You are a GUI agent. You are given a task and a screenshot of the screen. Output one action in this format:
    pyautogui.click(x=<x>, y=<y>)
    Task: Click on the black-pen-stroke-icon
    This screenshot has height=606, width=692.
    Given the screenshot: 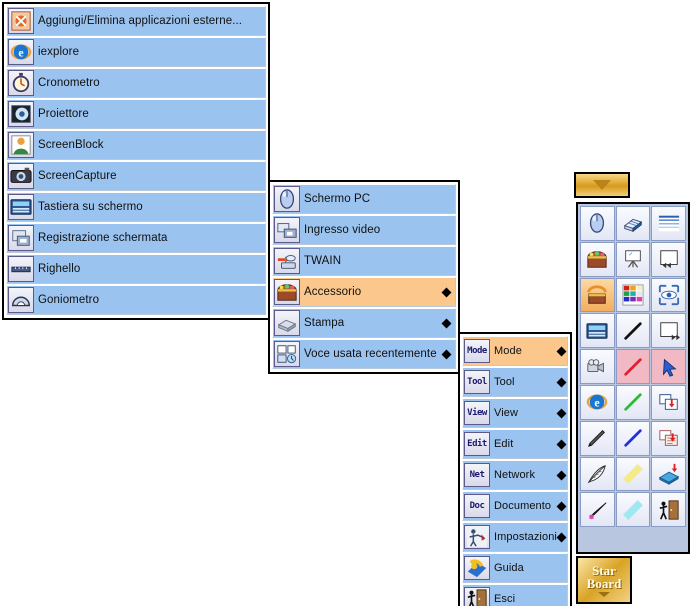 What is the action you would take?
    pyautogui.click(x=633, y=331)
    